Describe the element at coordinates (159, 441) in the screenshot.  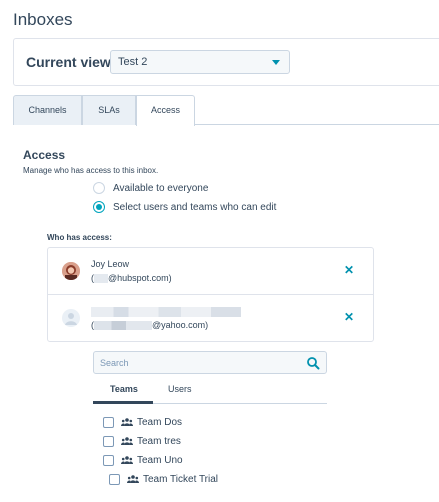
I see `team-label: Team tres` at that location.